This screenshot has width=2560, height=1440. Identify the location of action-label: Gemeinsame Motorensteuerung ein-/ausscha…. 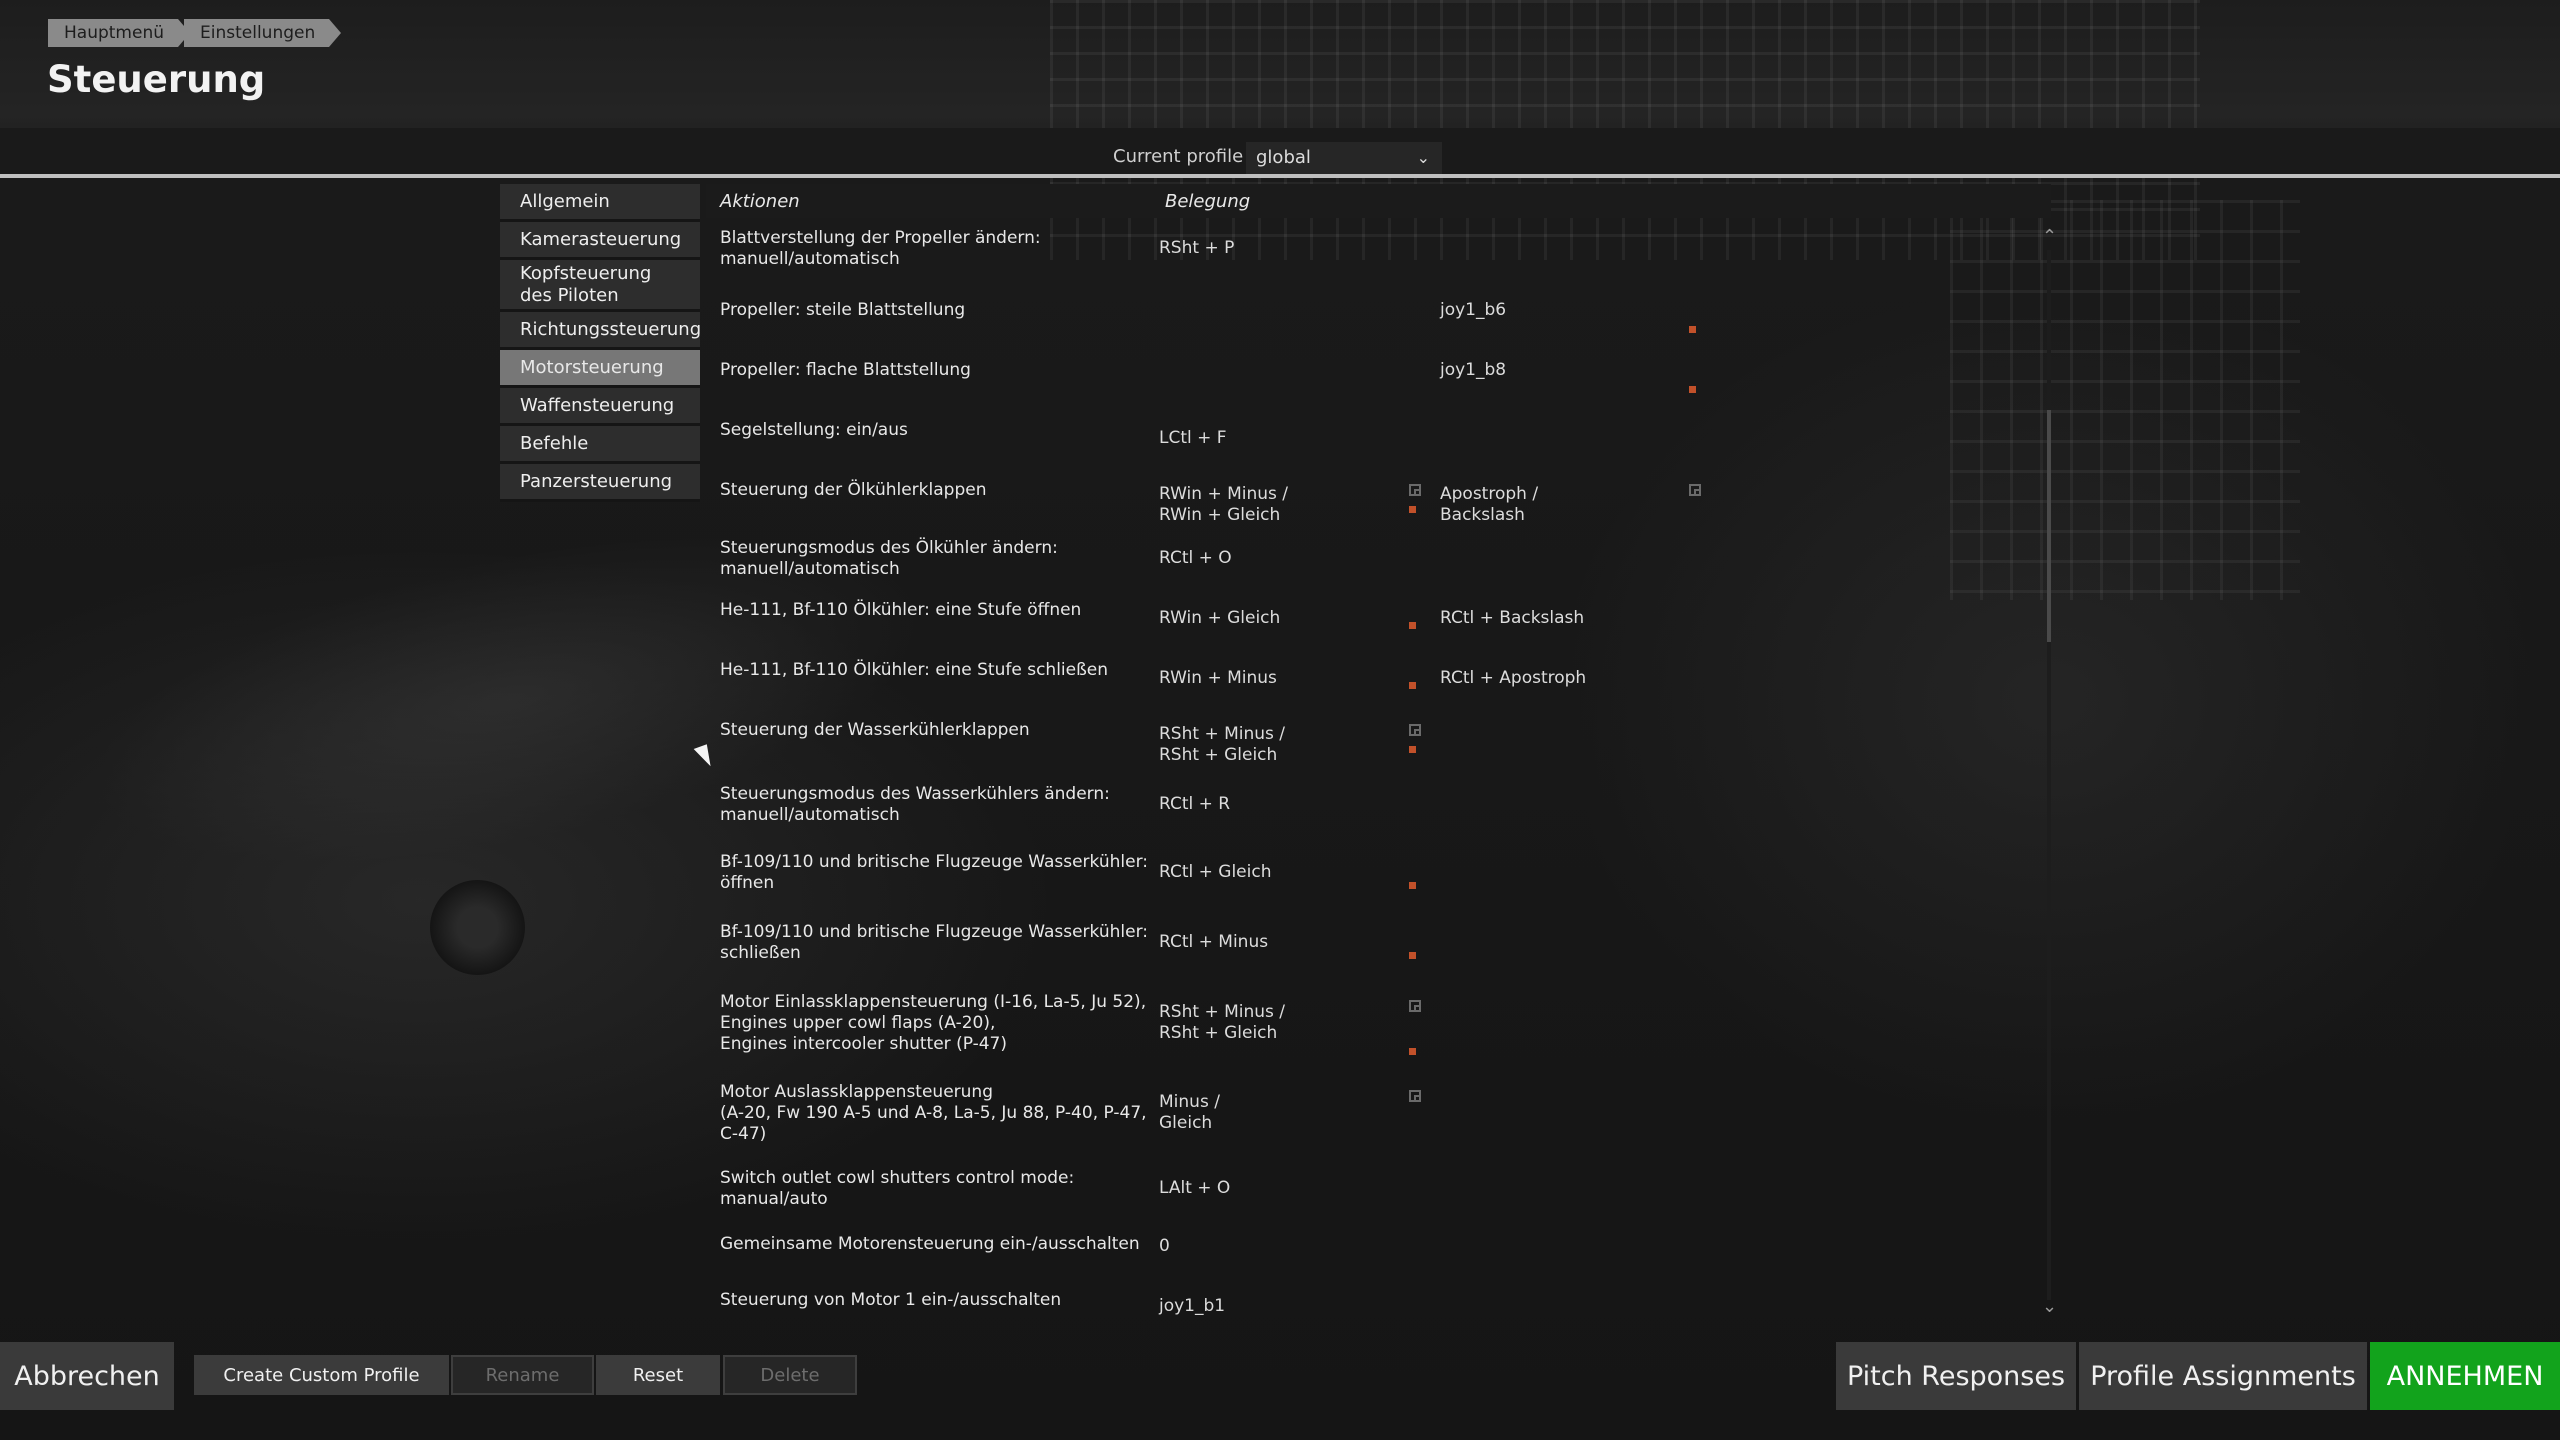
(930, 1244).